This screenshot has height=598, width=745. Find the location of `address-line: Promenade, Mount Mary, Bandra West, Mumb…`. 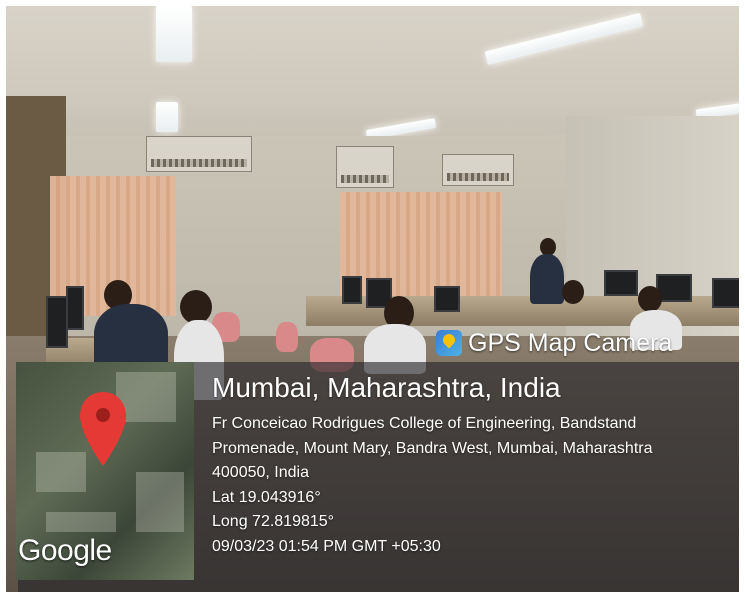

address-line: Promenade, Mount Mary, Bandra West, Mumb… is located at coordinates (432, 448).